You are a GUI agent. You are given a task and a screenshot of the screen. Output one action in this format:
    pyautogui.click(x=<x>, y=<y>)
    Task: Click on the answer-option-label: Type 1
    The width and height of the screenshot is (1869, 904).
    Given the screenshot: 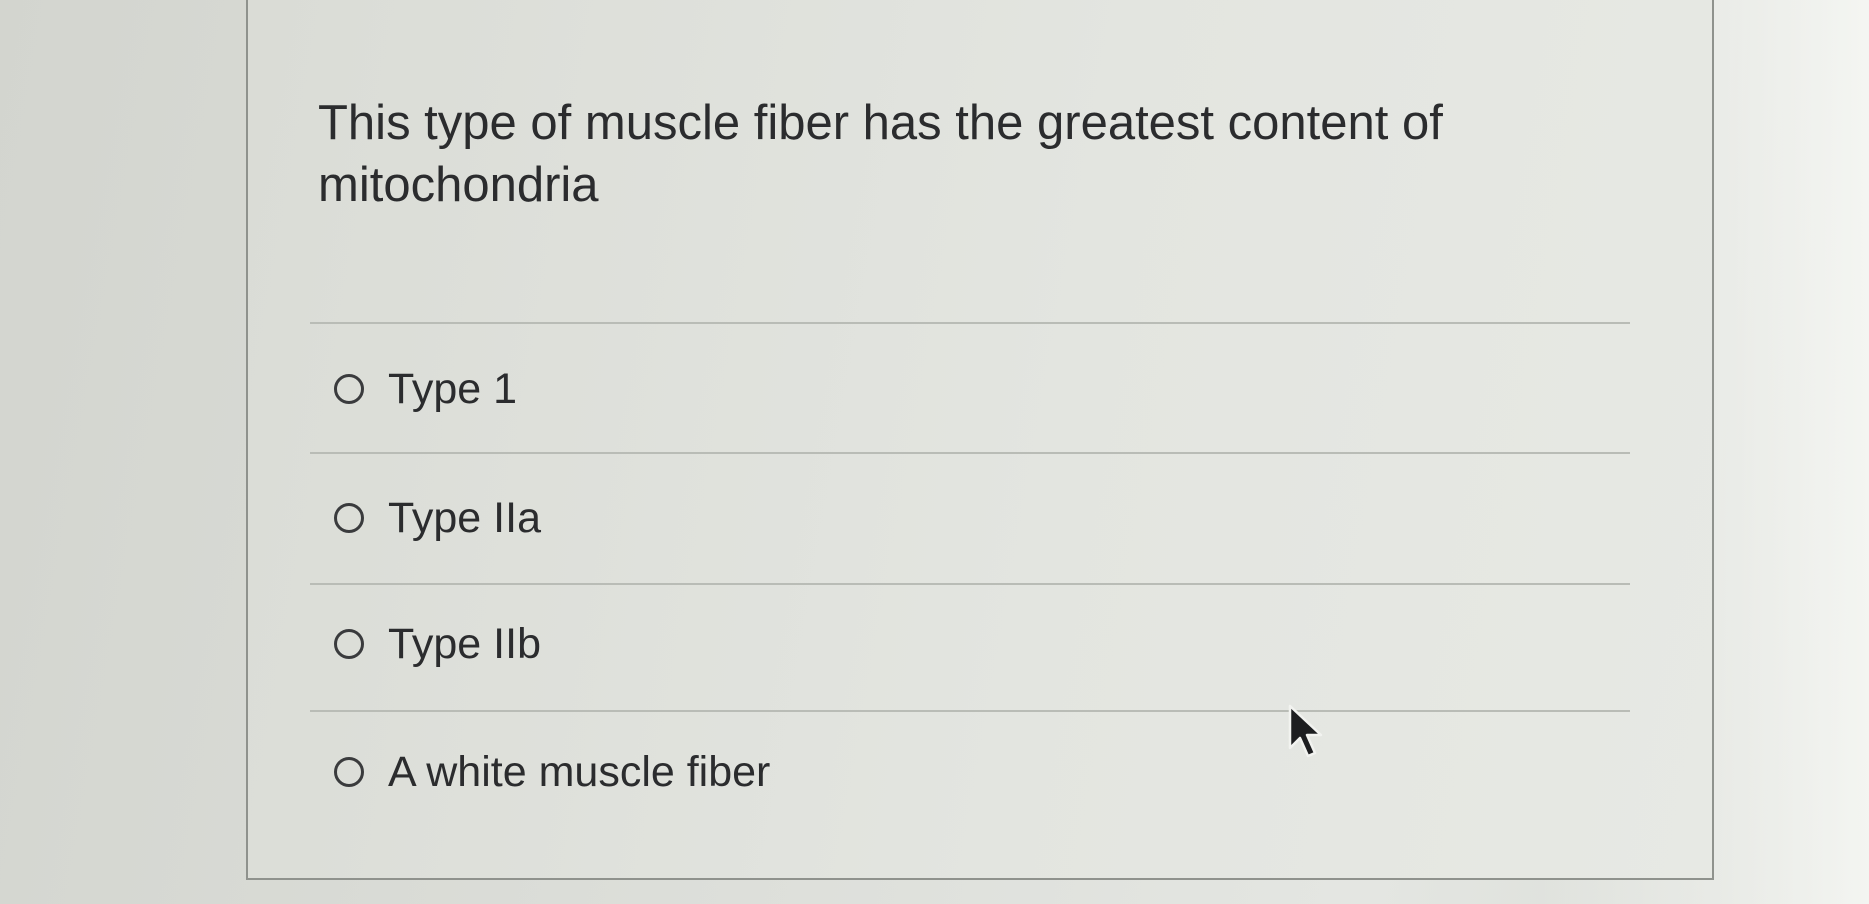 What is the action you would take?
    pyautogui.click(x=453, y=389)
    